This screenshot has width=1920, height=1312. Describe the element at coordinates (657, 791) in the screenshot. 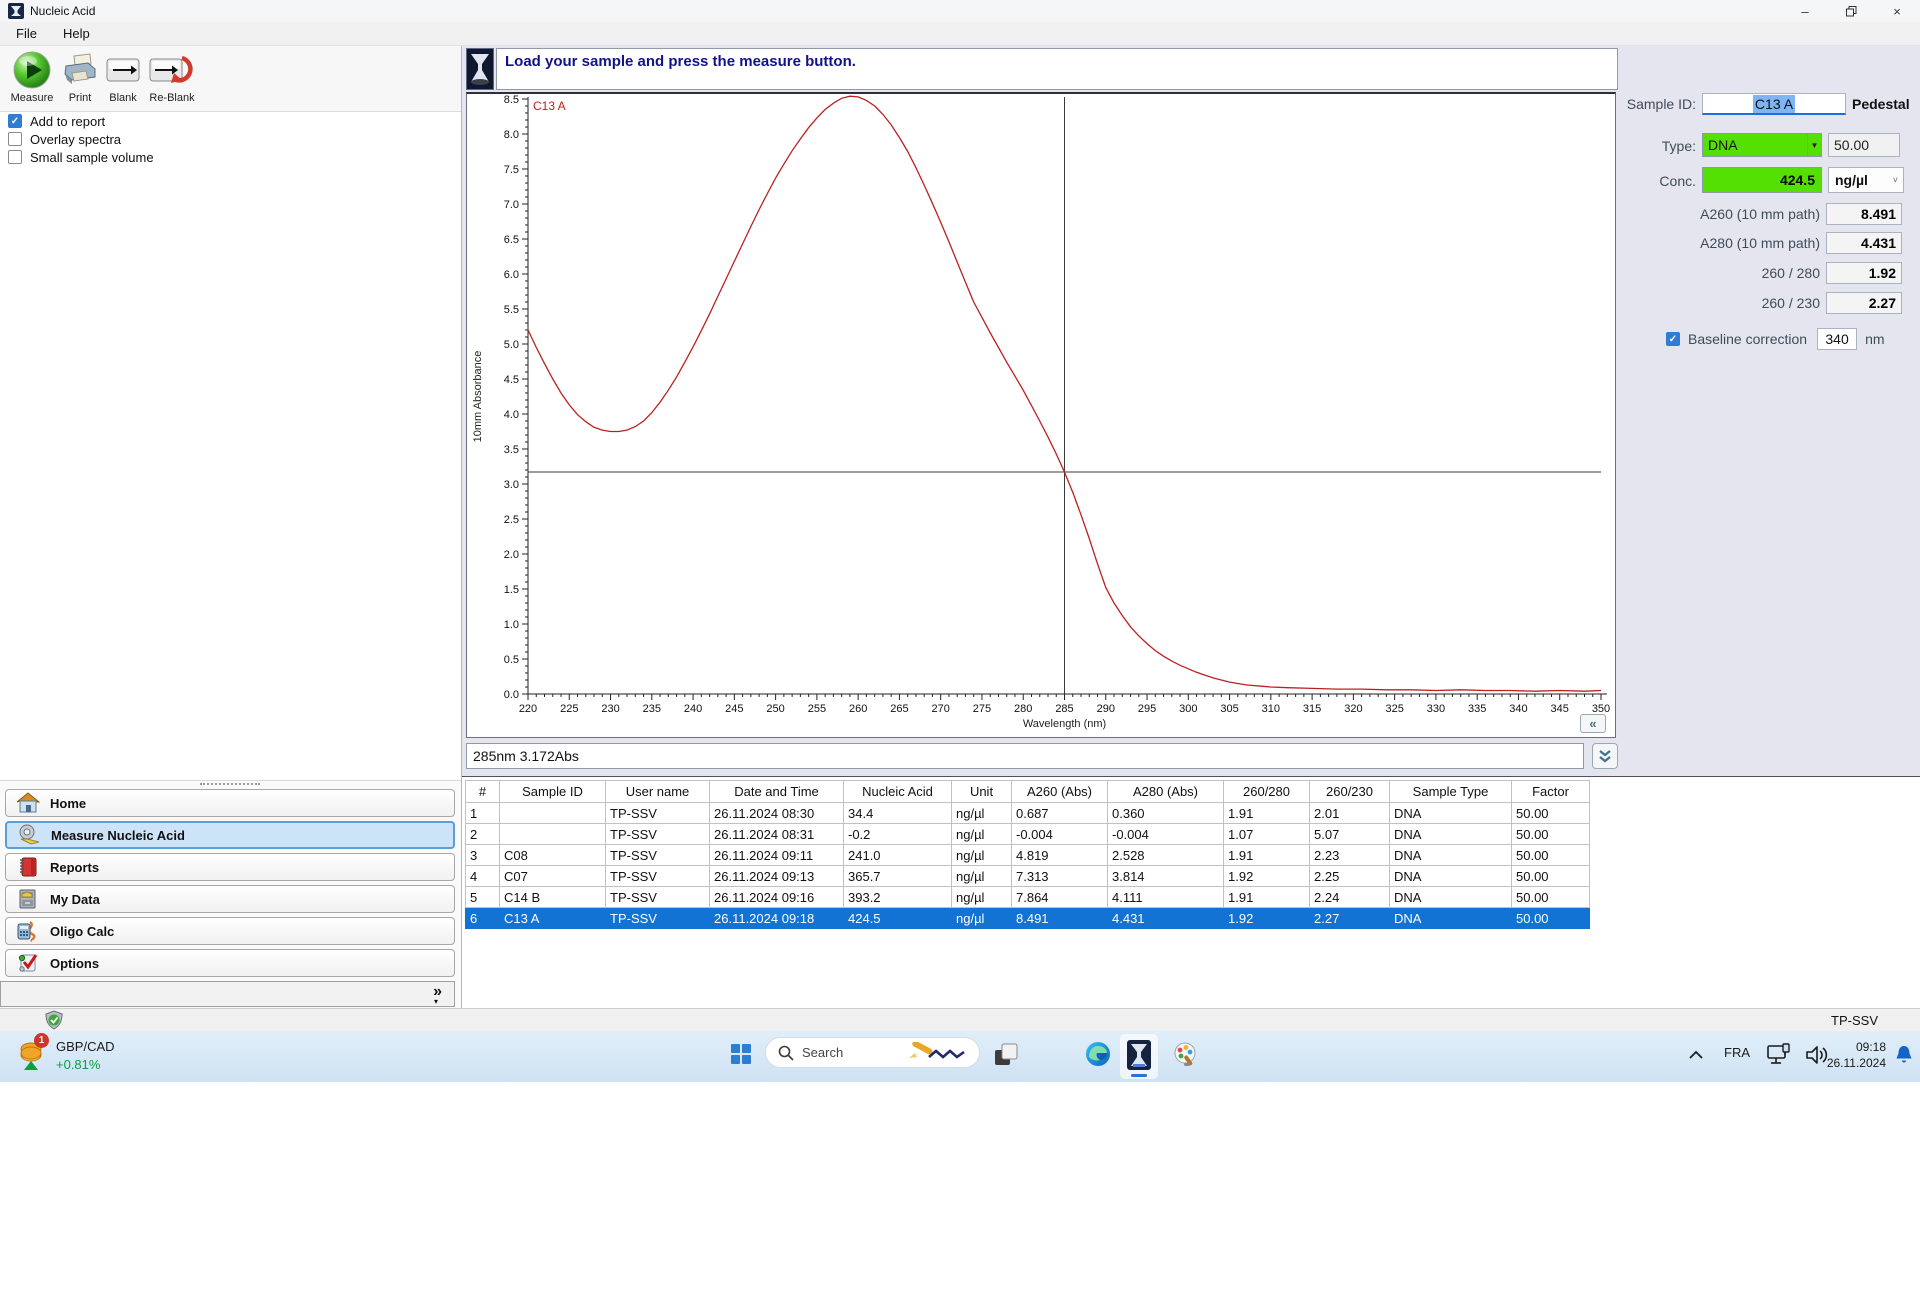

I see `column-header: User name` at that location.